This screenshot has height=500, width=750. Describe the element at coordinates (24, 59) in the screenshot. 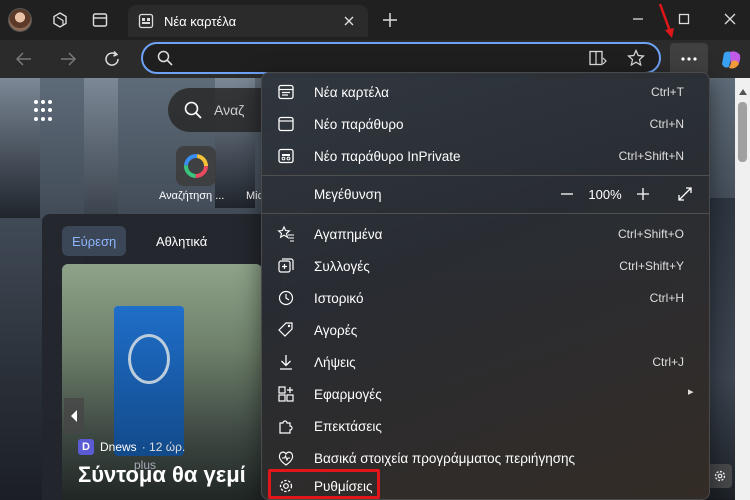

I see `back-button` at that location.